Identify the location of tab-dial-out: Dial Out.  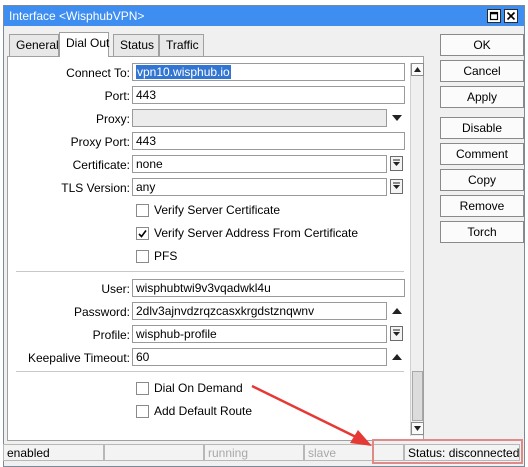
(84, 44).